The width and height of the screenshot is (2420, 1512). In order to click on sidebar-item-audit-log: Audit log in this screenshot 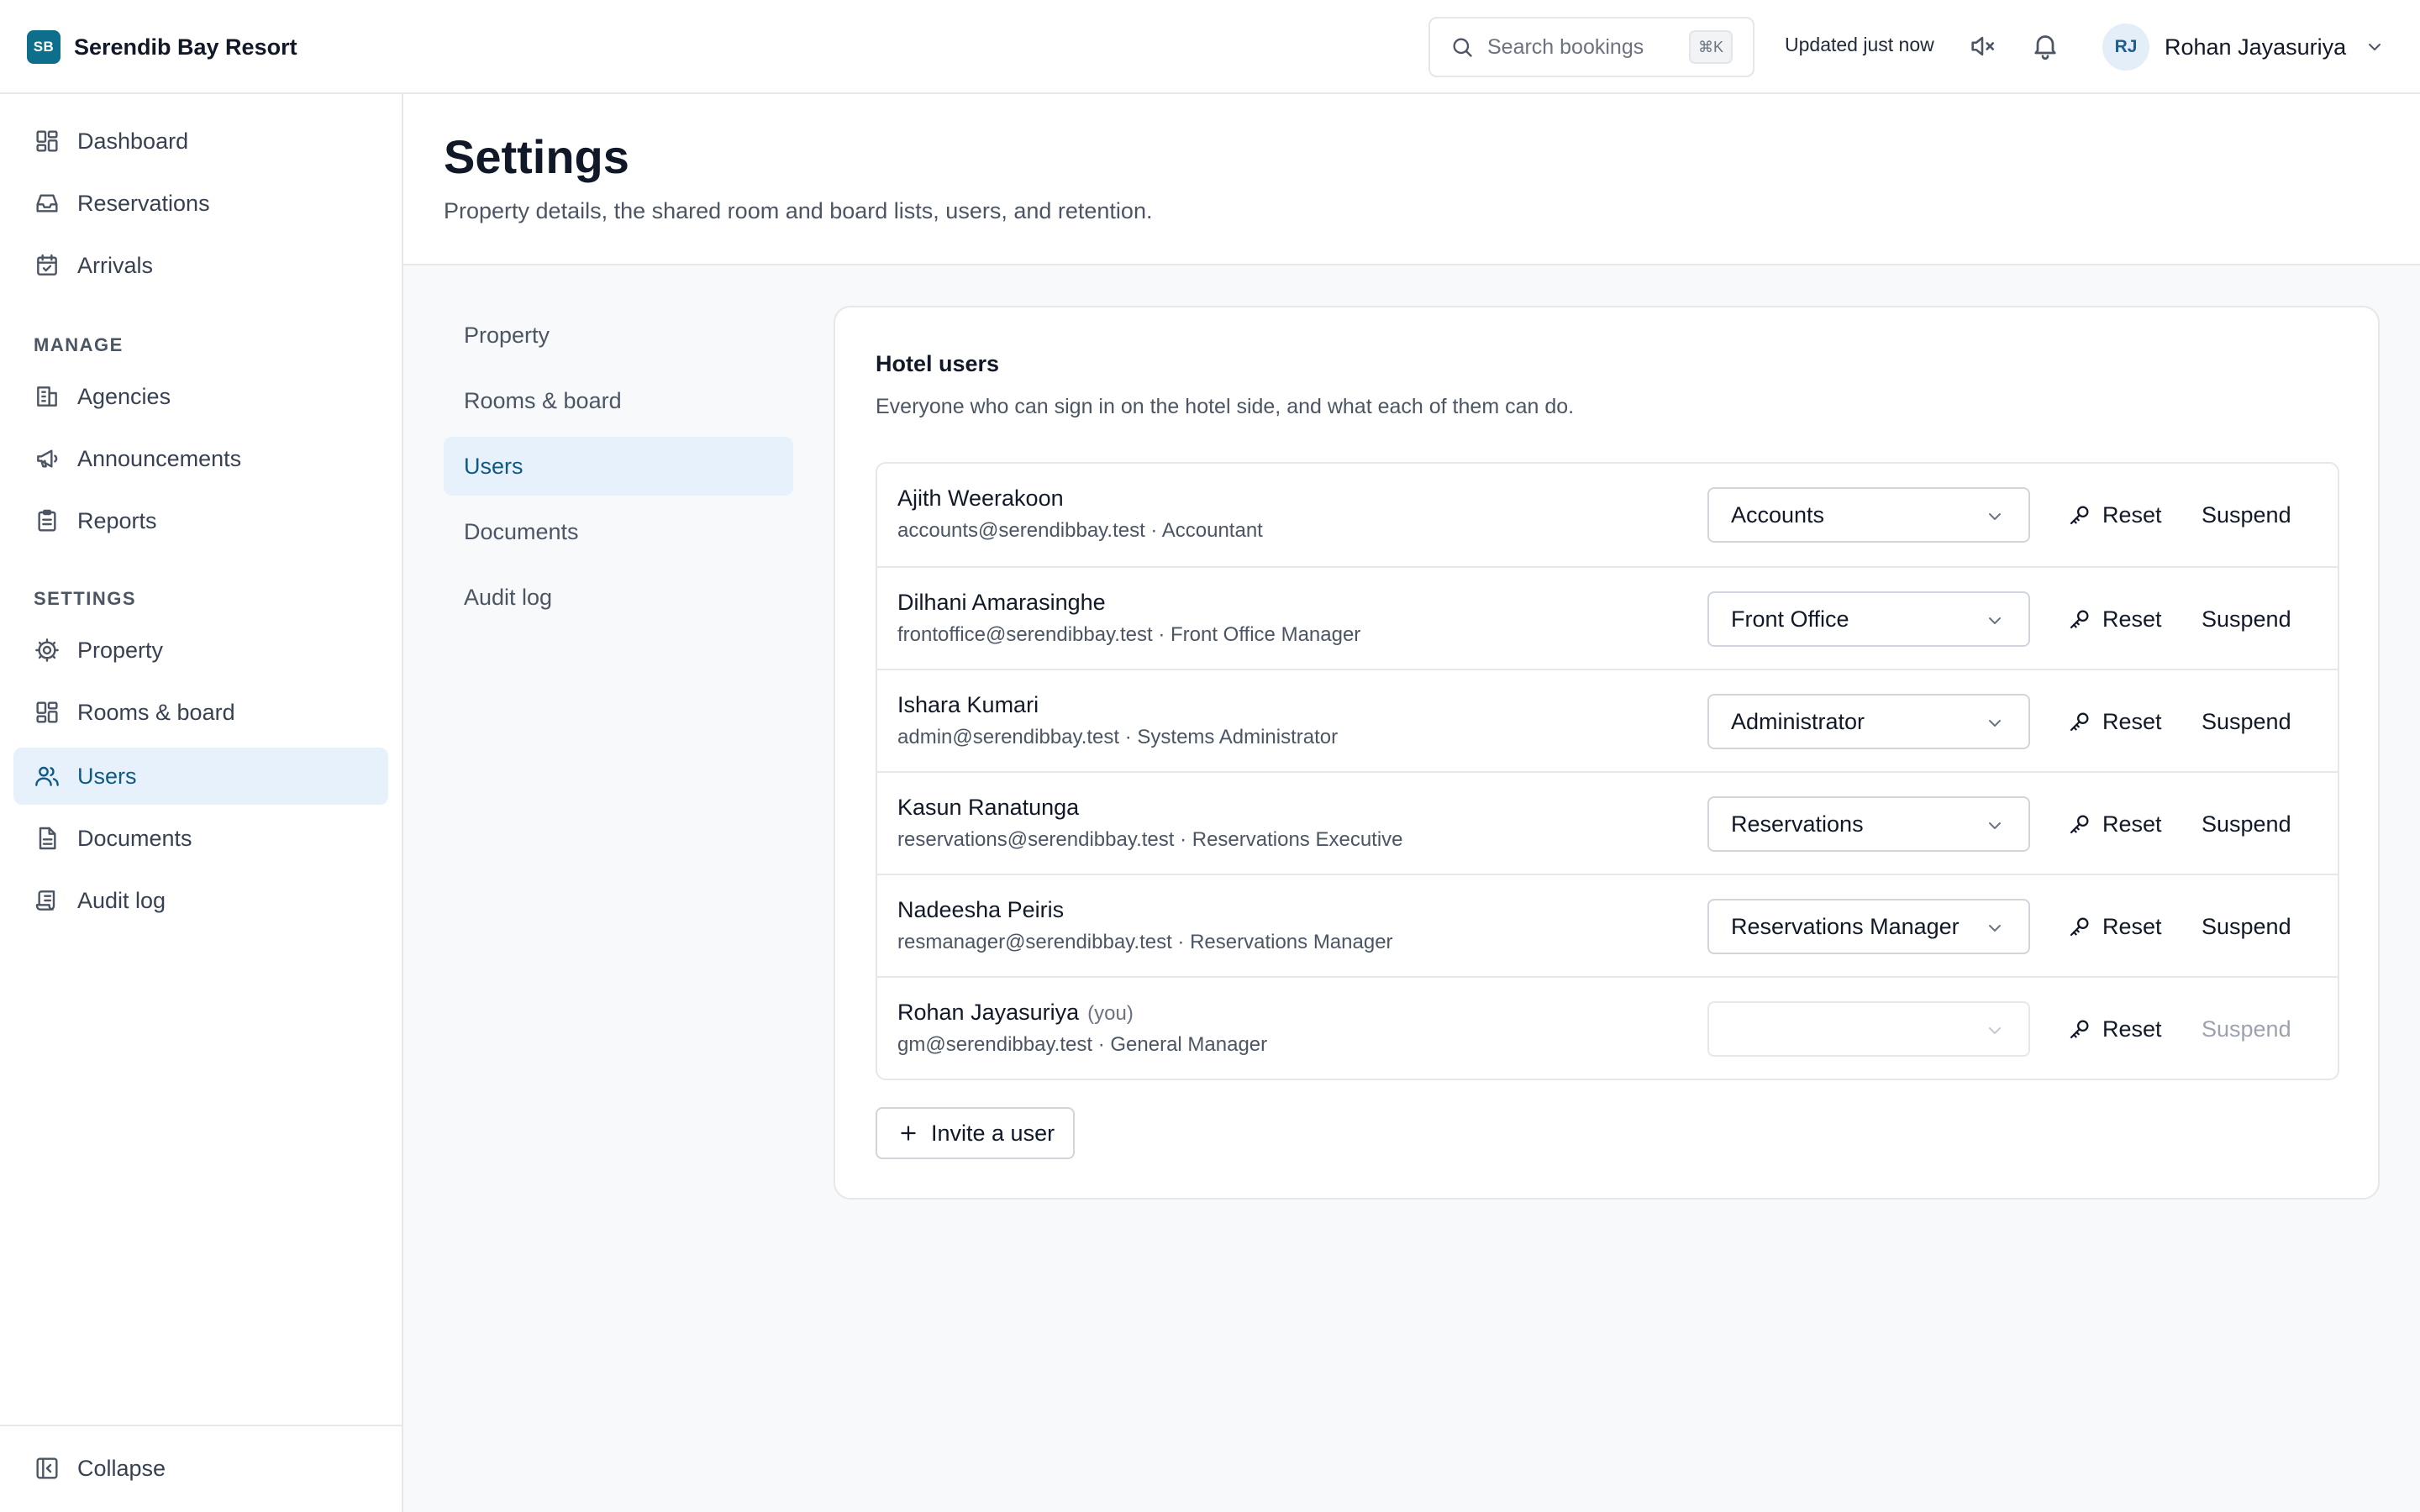, I will do `click(200, 900)`.